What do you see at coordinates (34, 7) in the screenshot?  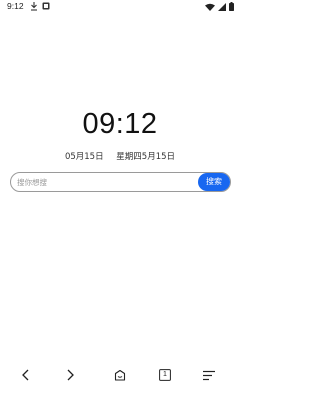 I see `download-icon` at bounding box center [34, 7].